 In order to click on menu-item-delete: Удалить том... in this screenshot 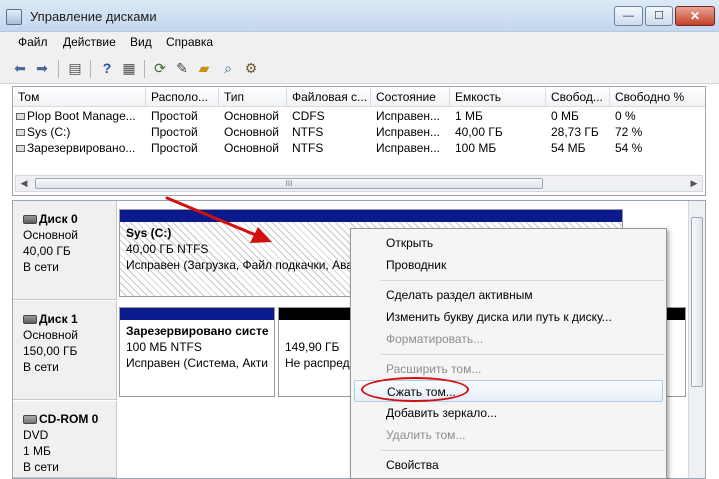, I will do `click(426, 435)`.